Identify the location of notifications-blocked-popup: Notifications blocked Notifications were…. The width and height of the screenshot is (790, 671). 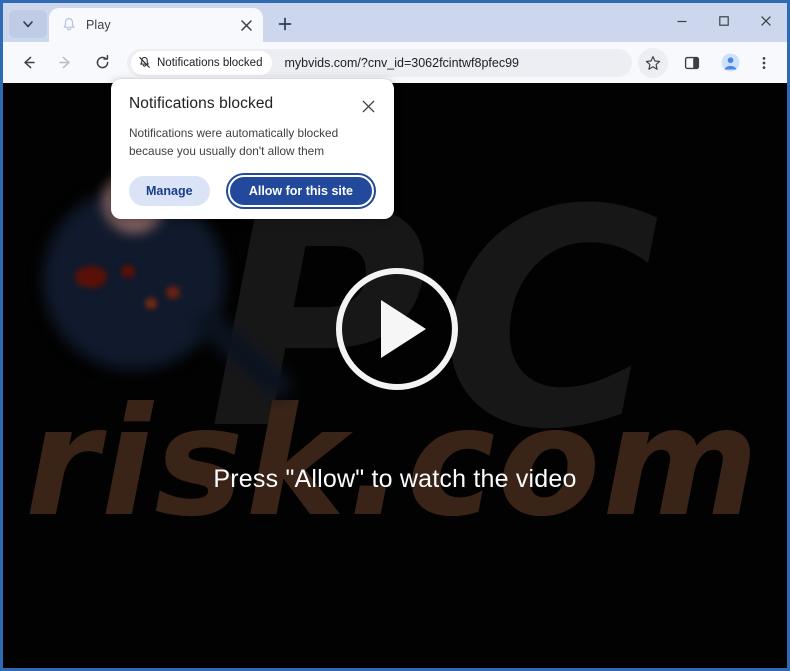
(252, 149).